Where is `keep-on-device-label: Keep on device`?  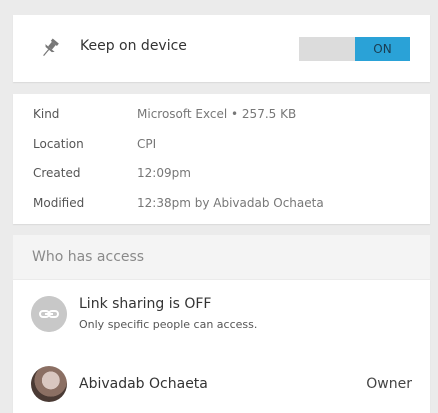
keep-on-device-label: Keep on device is located at coordinates (133, 46).